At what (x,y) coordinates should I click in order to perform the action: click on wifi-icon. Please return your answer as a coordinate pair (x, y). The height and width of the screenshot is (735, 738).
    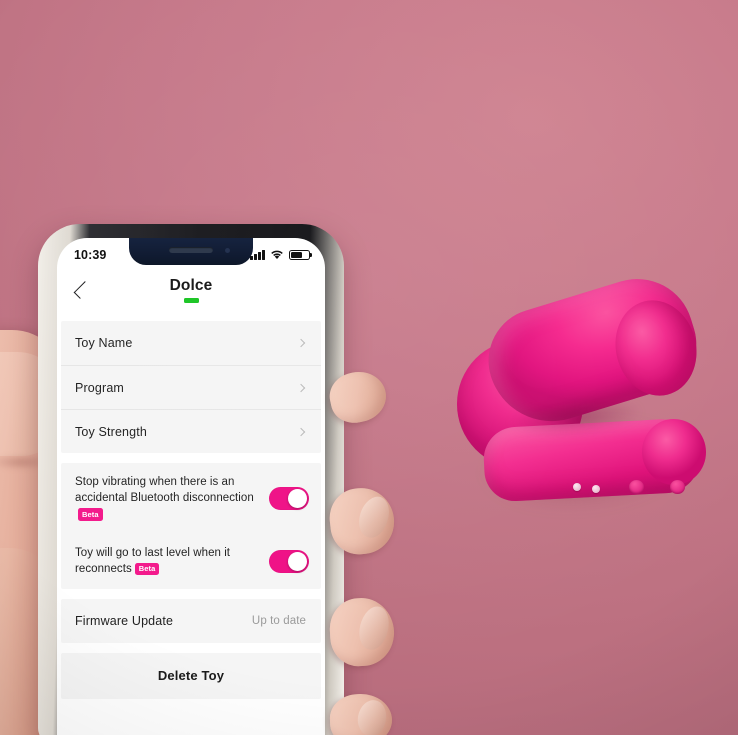
    Looking at the image, I should click on (277, 254).